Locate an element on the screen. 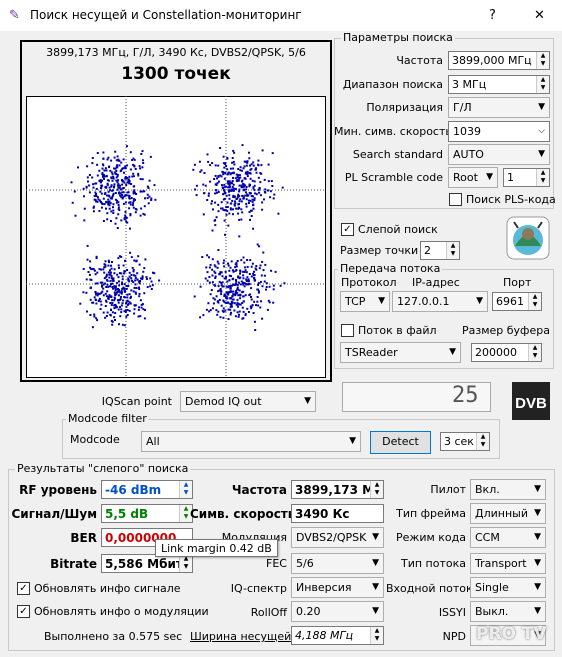  point-size-input: 2 ▲ ▼ is located at coordinates (440, 250).